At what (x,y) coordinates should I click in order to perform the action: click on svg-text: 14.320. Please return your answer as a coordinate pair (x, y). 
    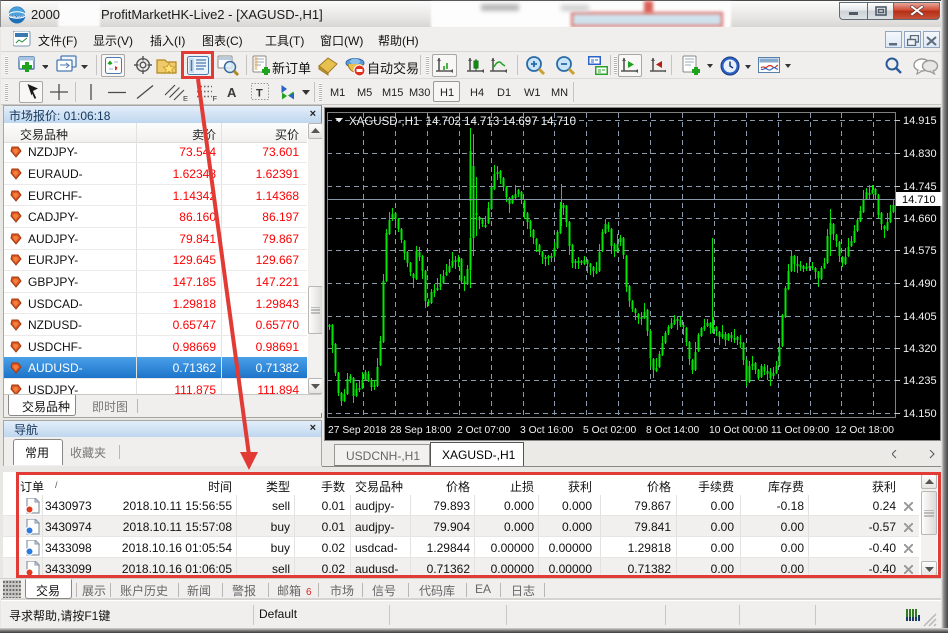
    Looking at the image, I should click on (920, 349).